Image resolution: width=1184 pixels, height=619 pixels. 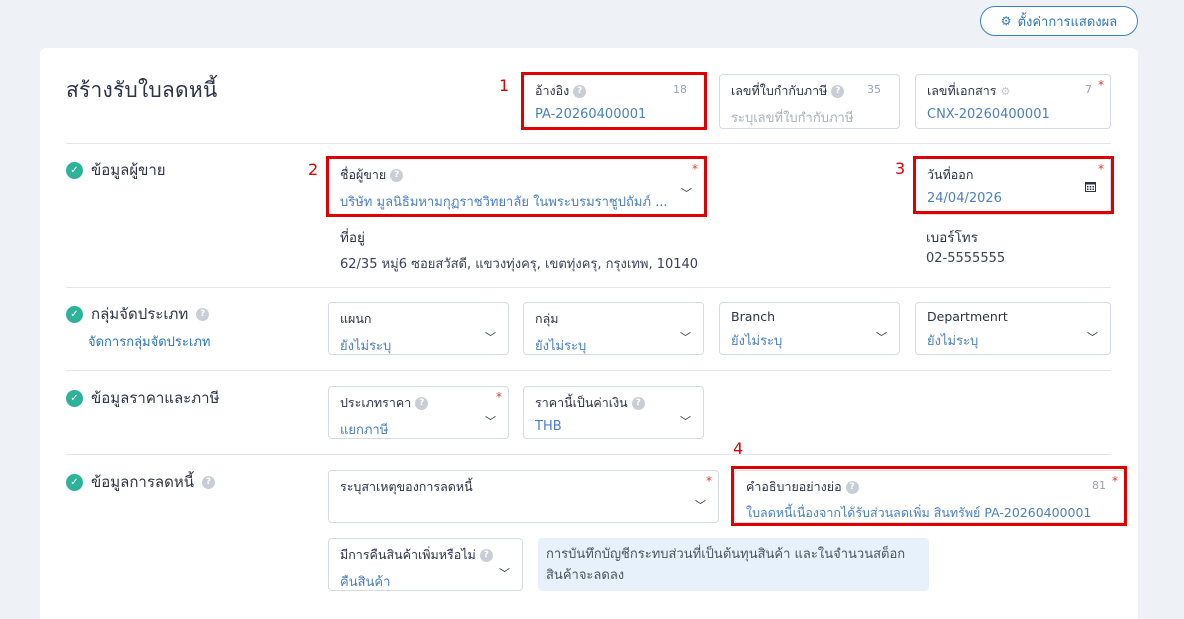 What do you see at coordinates (155, 398) in the screenshot?
I see `pricing-section-label: ข้อมูลราคาและภาษี` at bounding box center [155, 398].